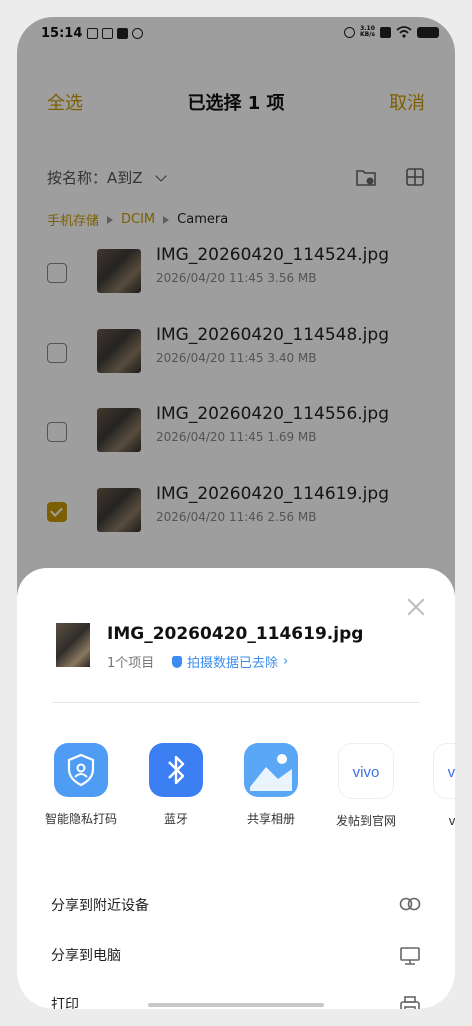  I want to click on share-app-shared-album: 共享相册, so click(271, 785).